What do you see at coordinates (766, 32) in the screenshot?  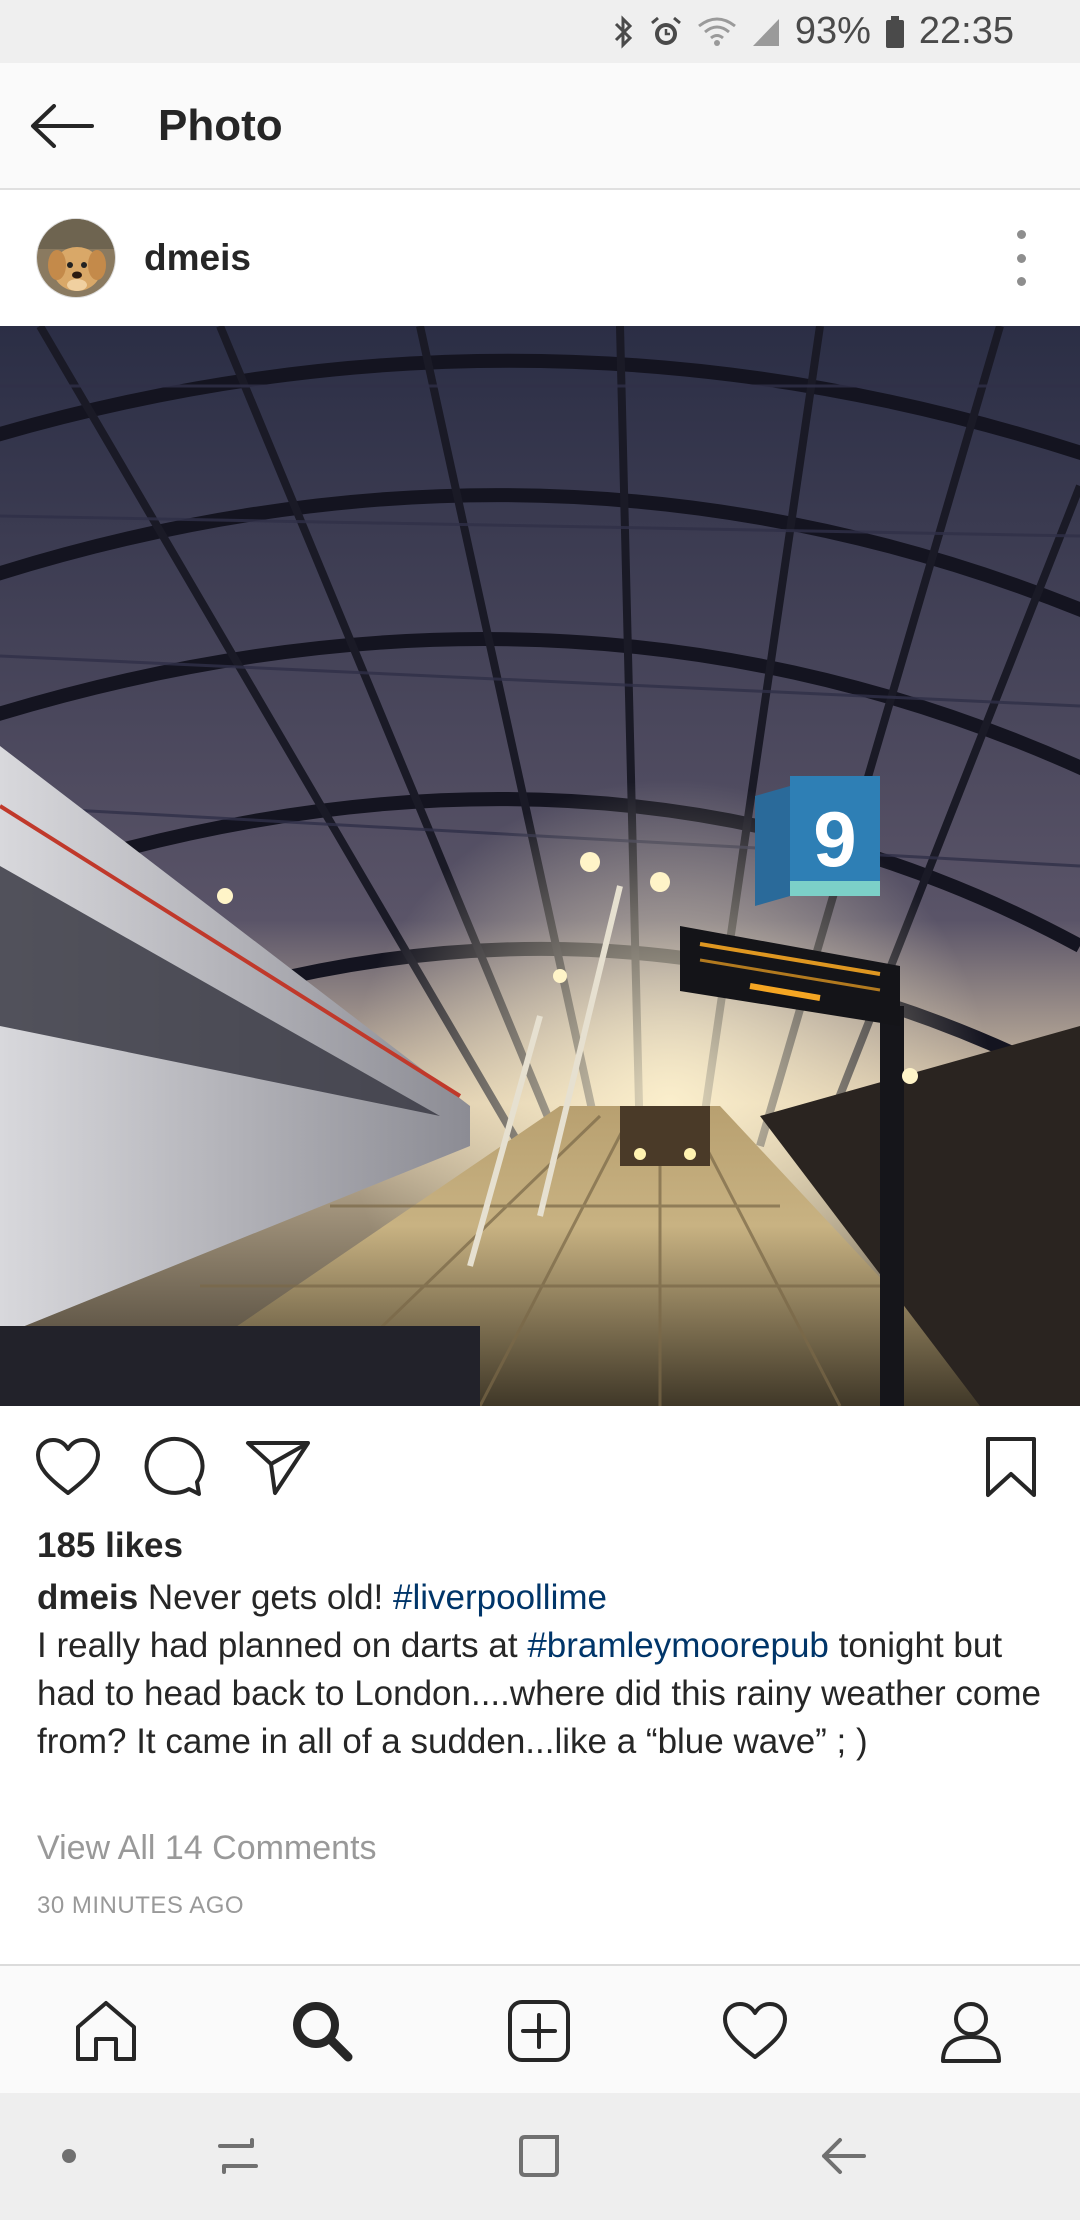 I see `signal-icon` at bounding box center [766, 32].